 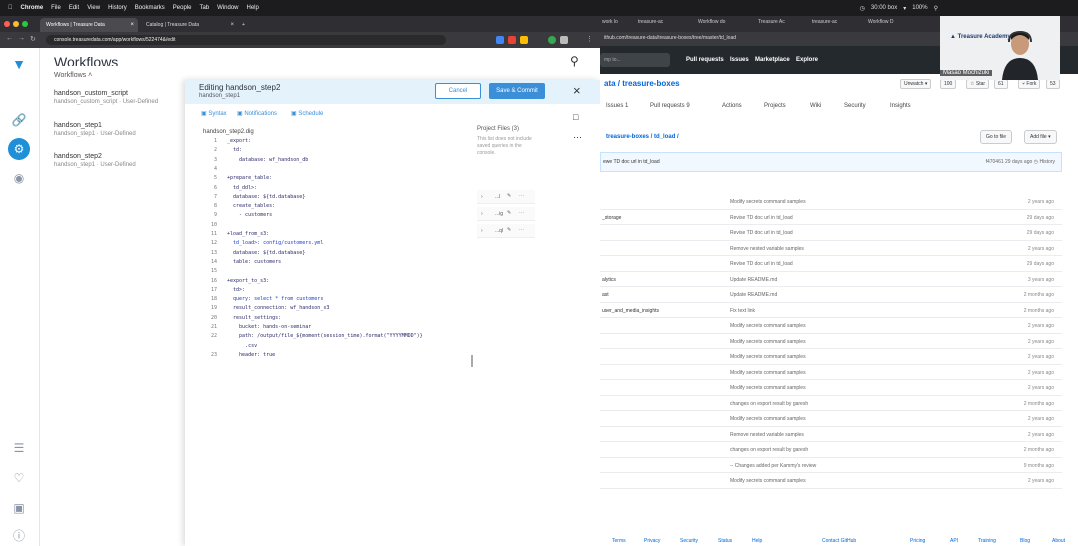 What do you see at coordinates (189, 25) in the screenshot?
I see `tab-catalog: Catalog | Treasure Data ×` at bounding box center [189, 25].